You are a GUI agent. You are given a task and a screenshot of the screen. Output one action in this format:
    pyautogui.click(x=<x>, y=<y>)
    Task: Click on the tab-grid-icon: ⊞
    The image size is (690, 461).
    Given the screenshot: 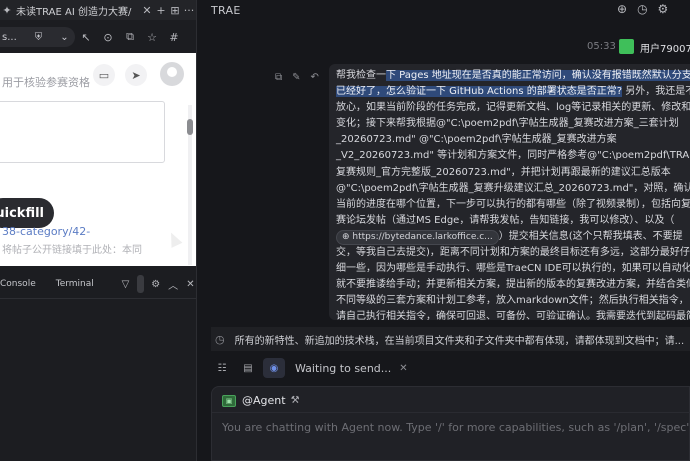 What is the action you would take?
    pyautogui.click(x=175, y=10)
    